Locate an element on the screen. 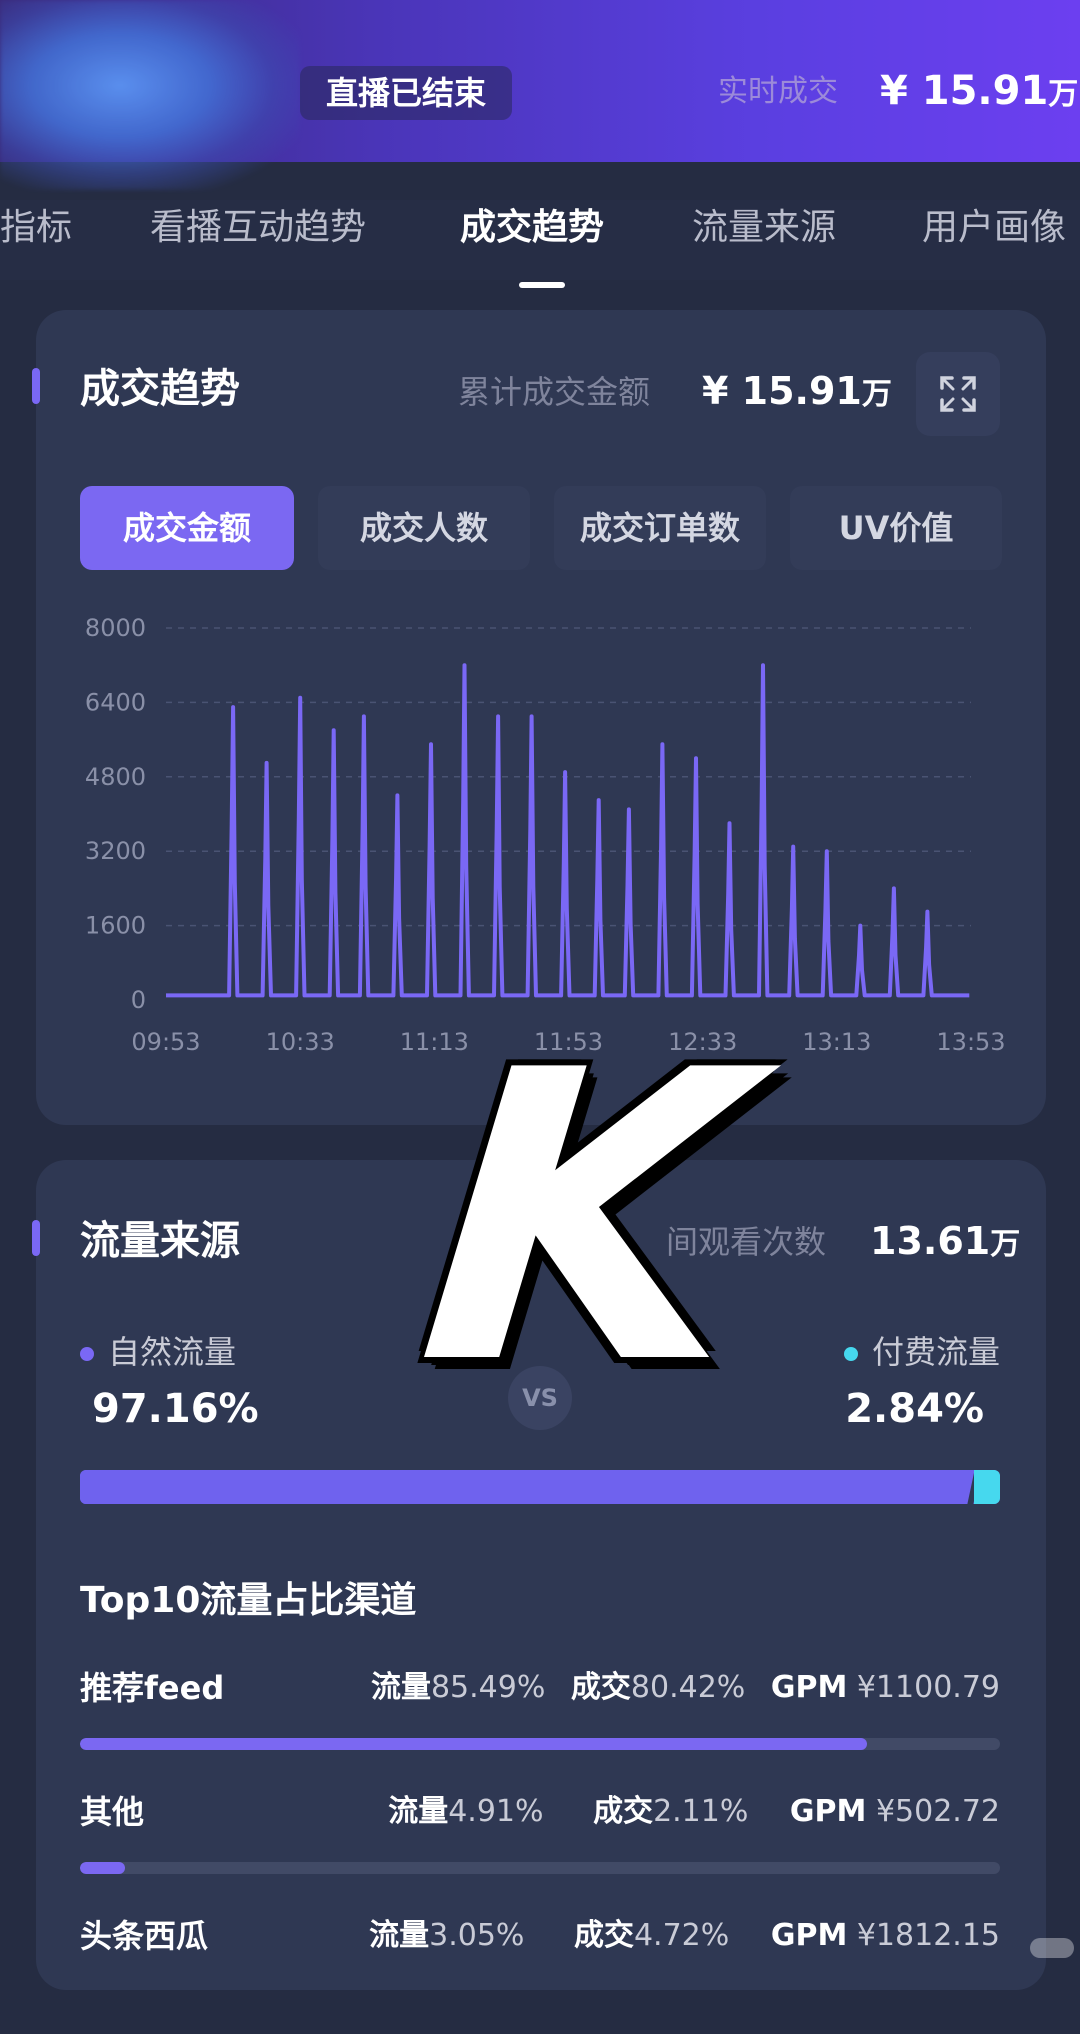 The height and width of the screenshot is (2034, 1080). deal-value: 4.72% is located at coordinates (681, 1935).